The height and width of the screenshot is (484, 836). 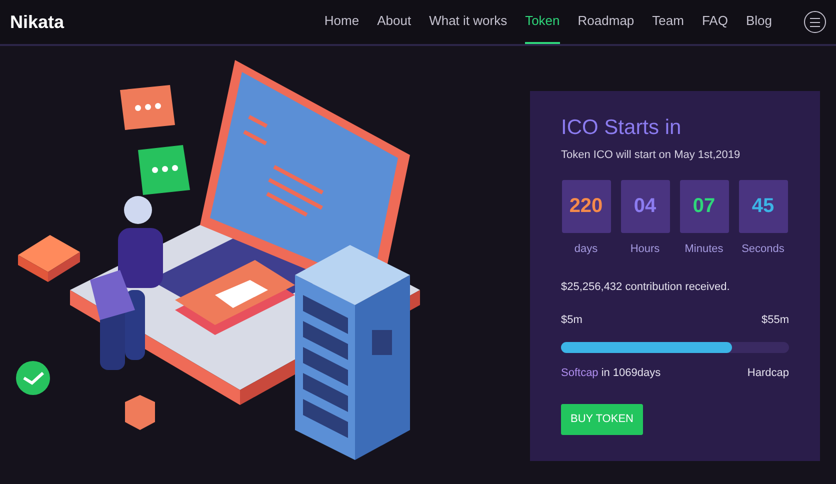 What do you see at coordinates (586, 206) in the screenshot?
I see `countdown-value: 220` at bounding box center [586, 206].